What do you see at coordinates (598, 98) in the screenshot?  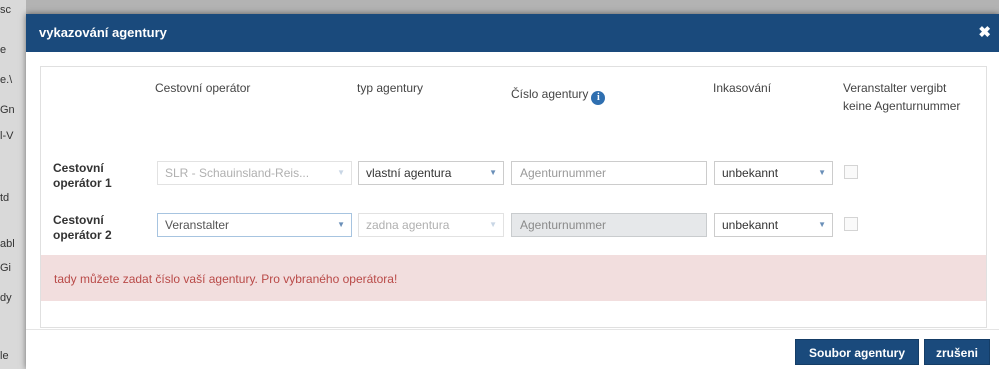 I see `info-icon: i` at bounding box center [598, 98].